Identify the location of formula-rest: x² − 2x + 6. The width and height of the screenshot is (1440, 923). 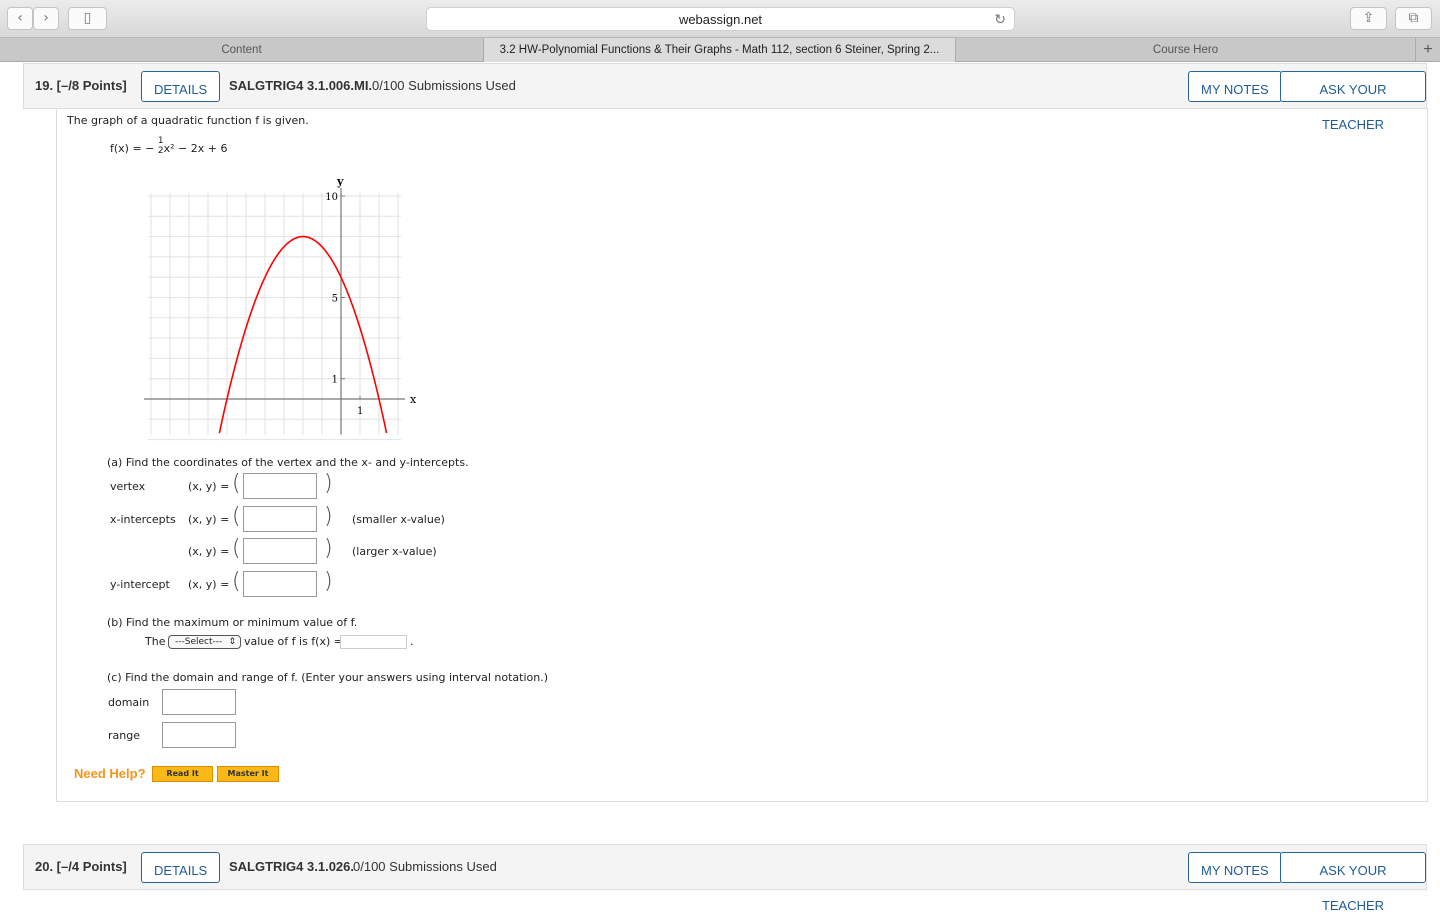
(195, 148).